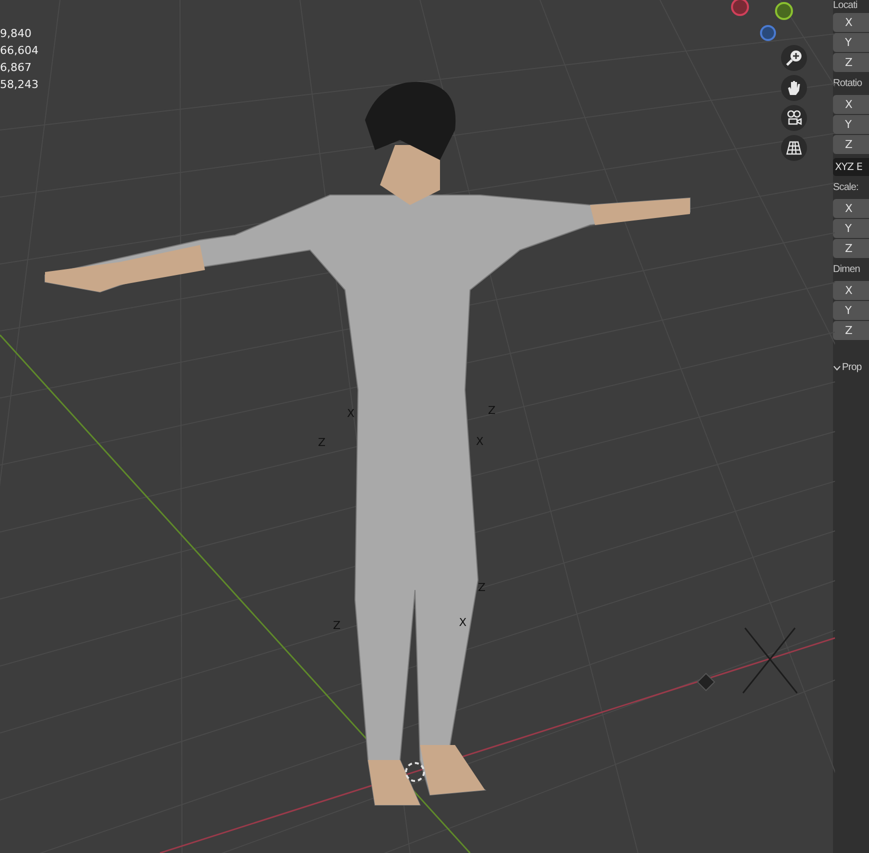 Image resolution: width=869 pixels, height=853 pixels. I want to click on property-group-label: Scale:, so click(846, 188).